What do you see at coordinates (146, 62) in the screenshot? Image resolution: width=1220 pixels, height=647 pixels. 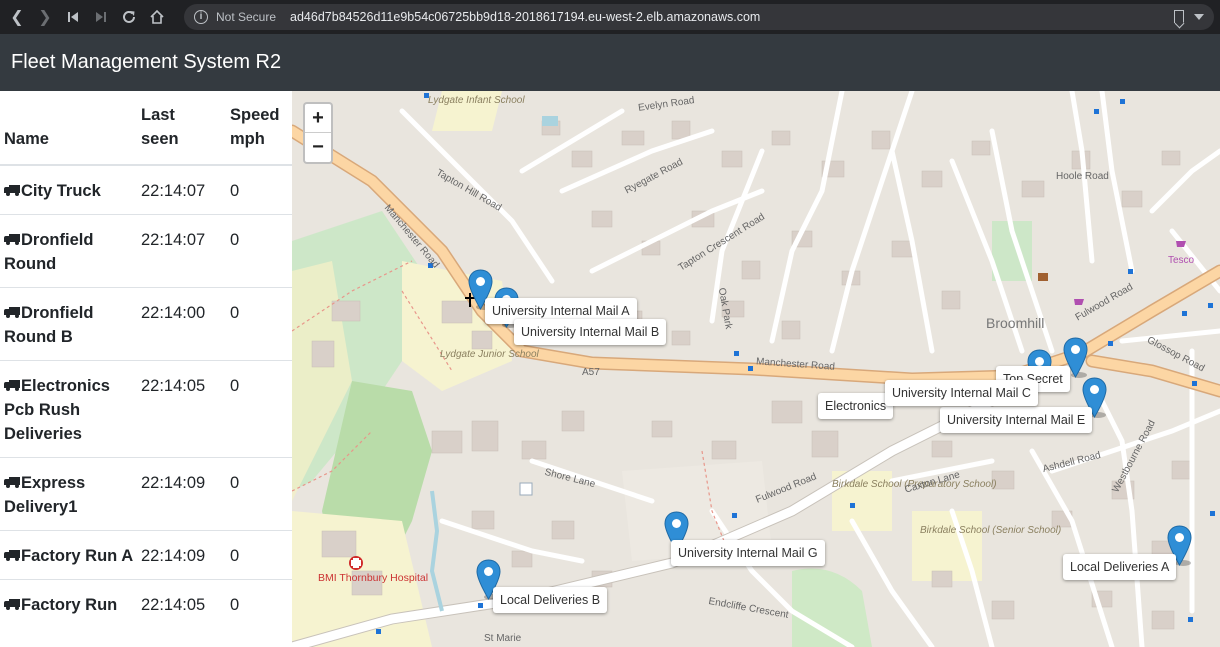 I see `app-title: Fleet Management System R2` at bounding box center [146, 62].